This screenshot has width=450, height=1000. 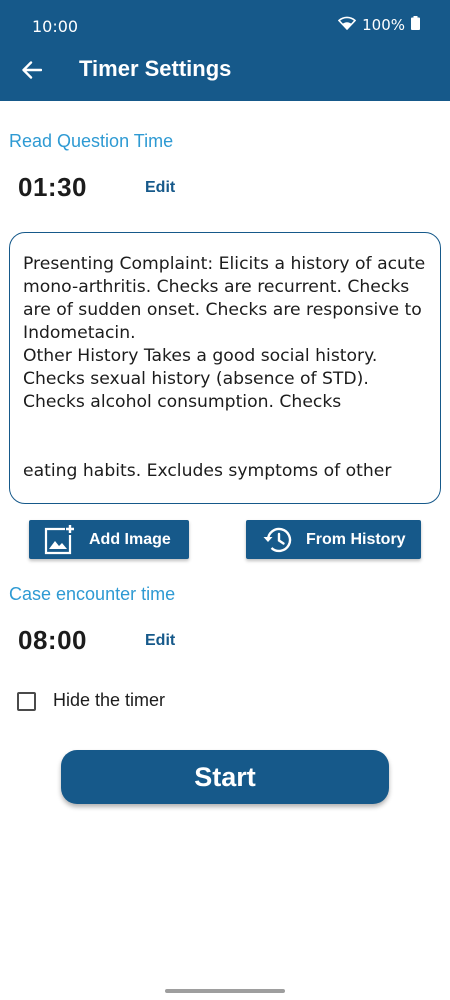 I want to click on case-encounter-time-label: Case encounter time, so click(x=92, y=594).